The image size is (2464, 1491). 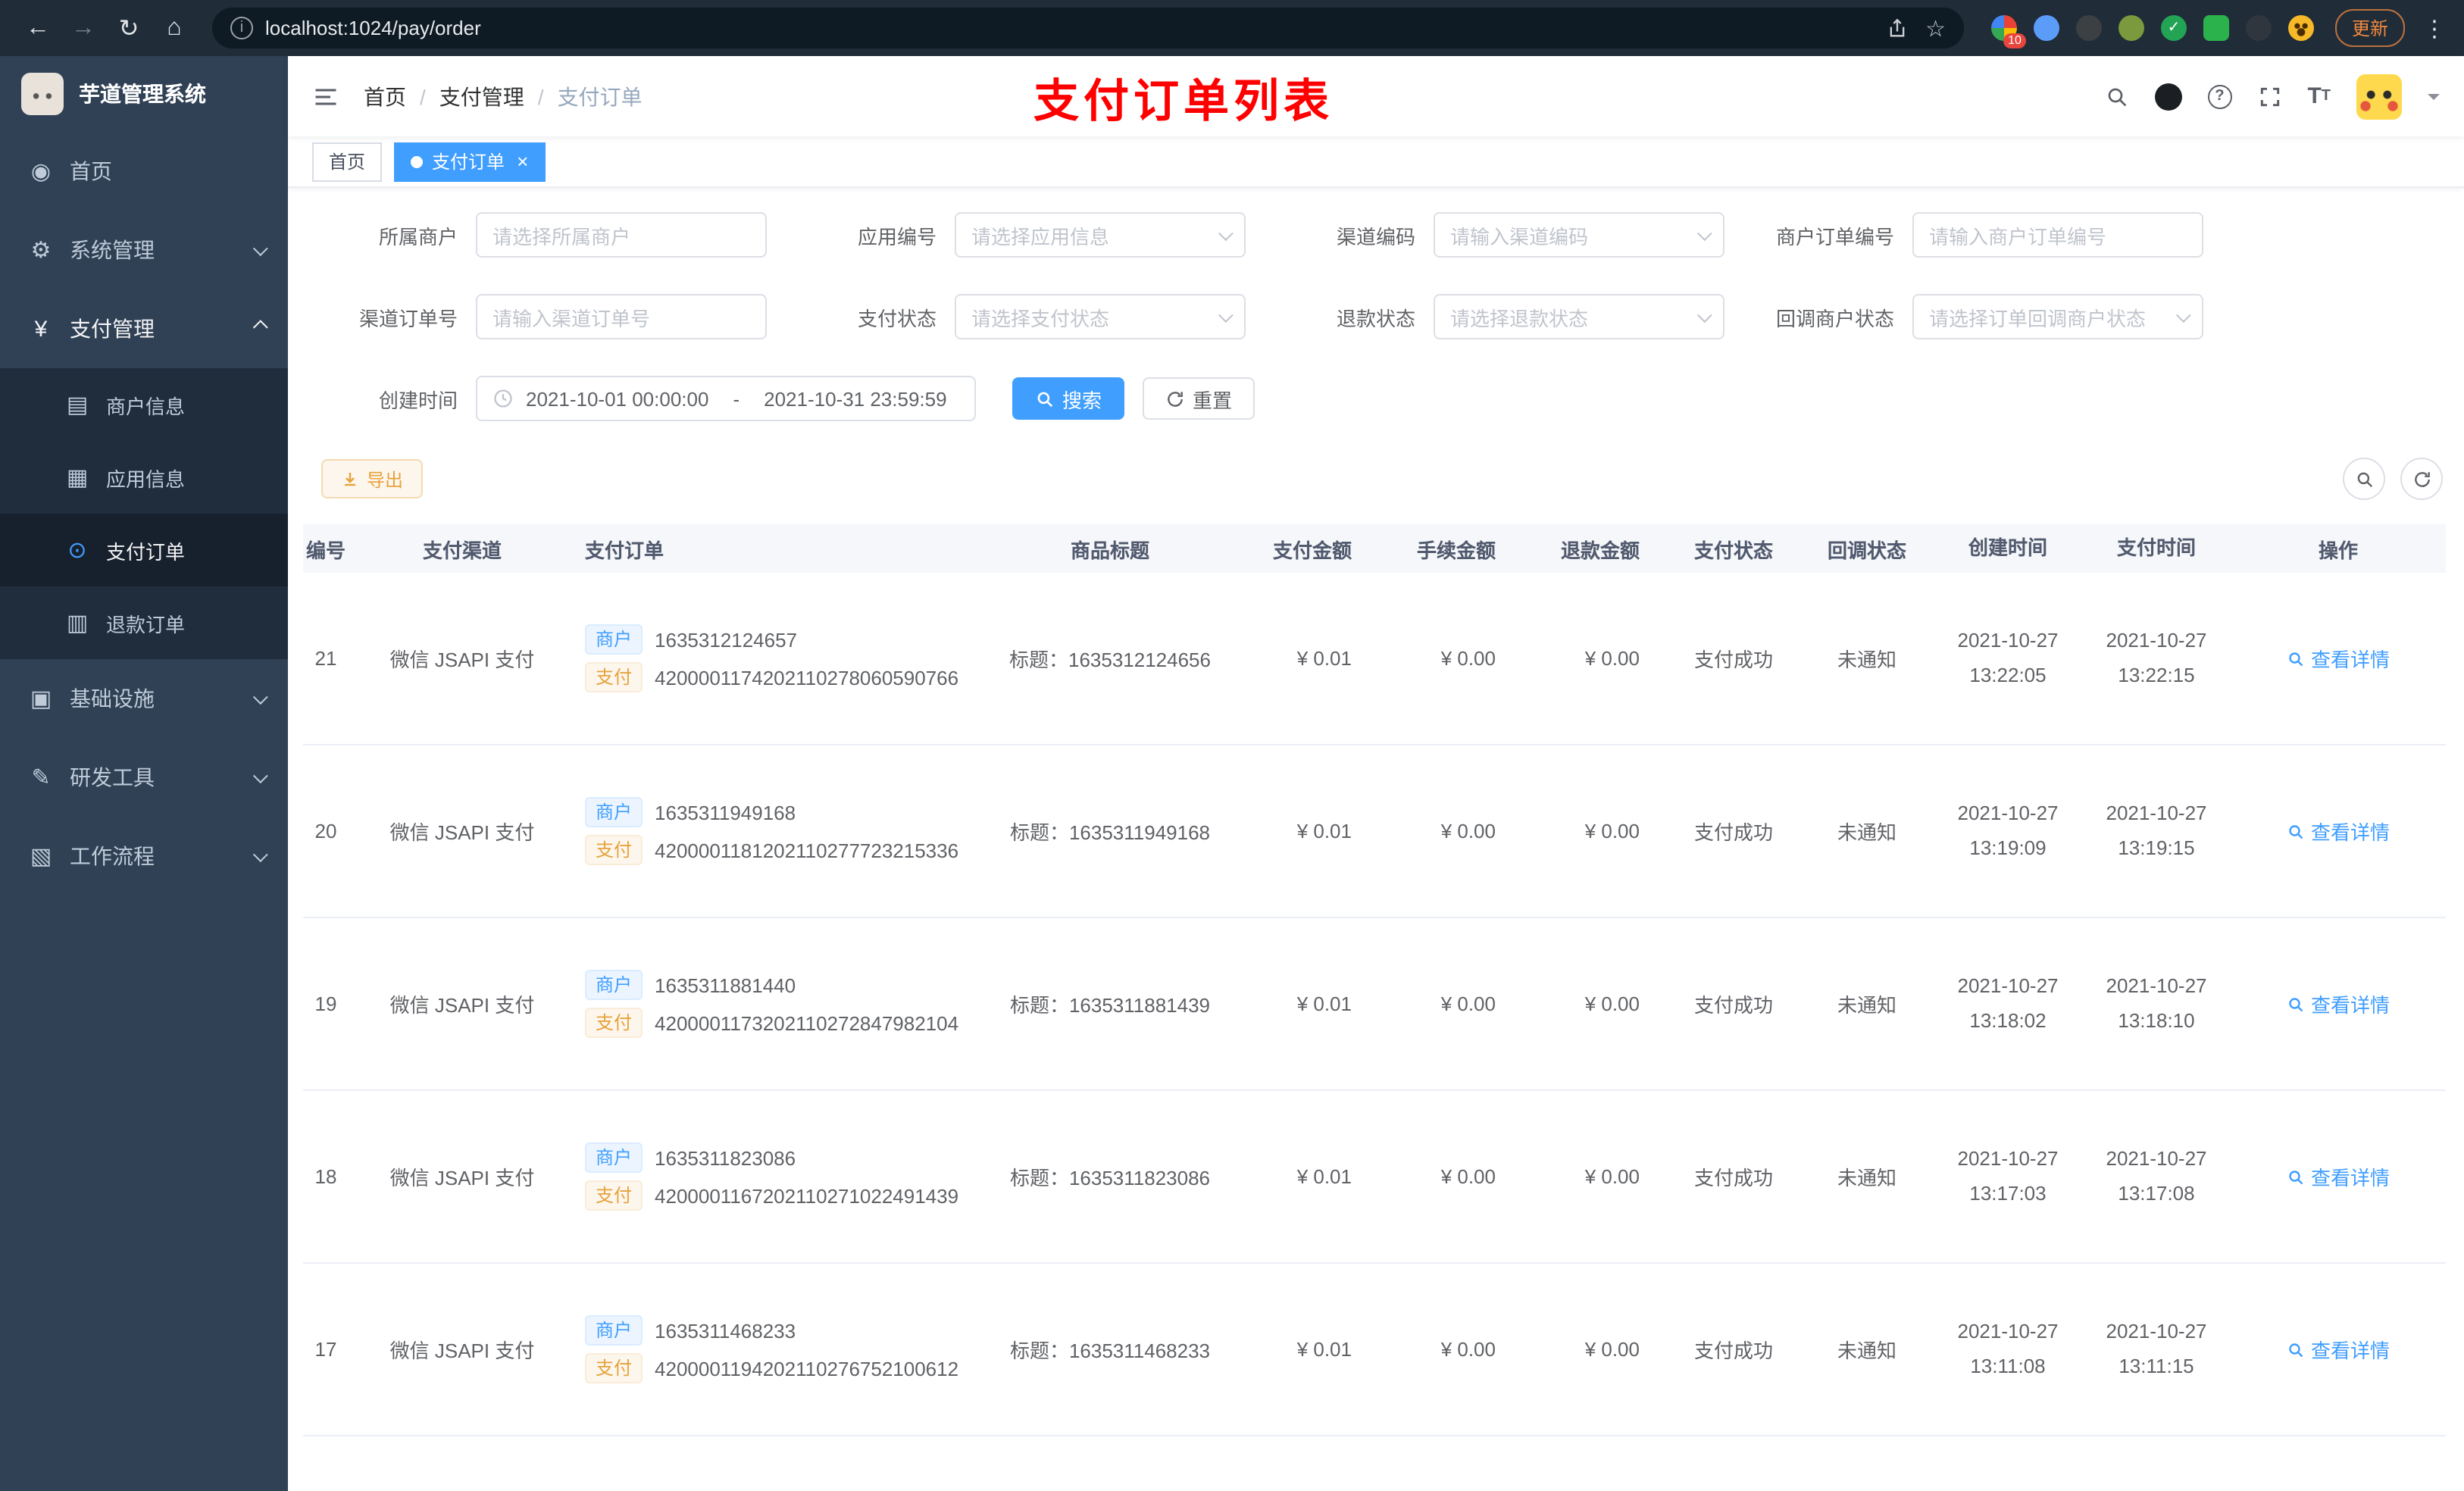 What do you see at coordinates (614, 1368) in the screenshot?
I see `pay-tag: 支付` at bounding box center [614, 1368].